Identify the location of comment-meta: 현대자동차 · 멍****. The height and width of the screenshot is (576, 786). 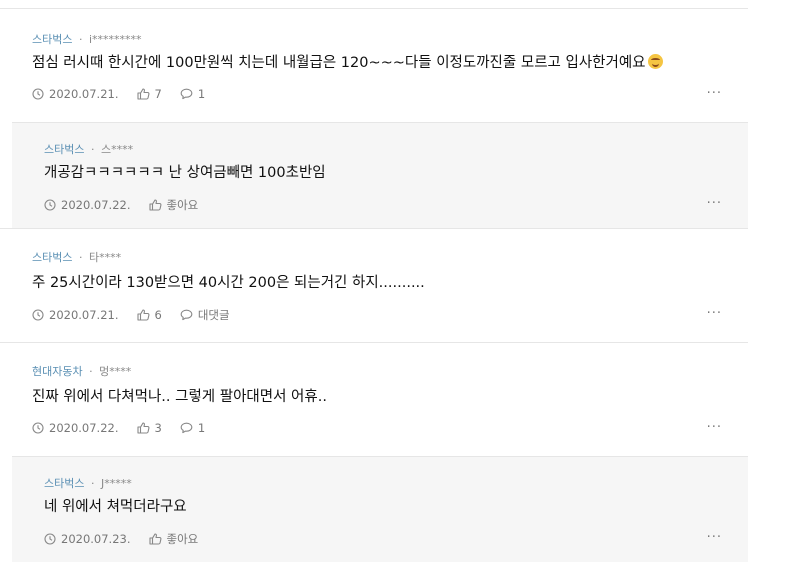
(81, 371).